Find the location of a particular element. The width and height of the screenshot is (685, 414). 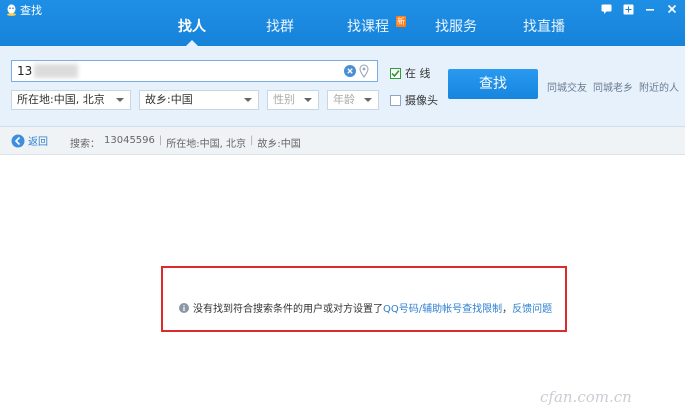

title-bar: 查找 找人 找群 找课程 新 找服务 找直播 is located at coordinates (342, 23).